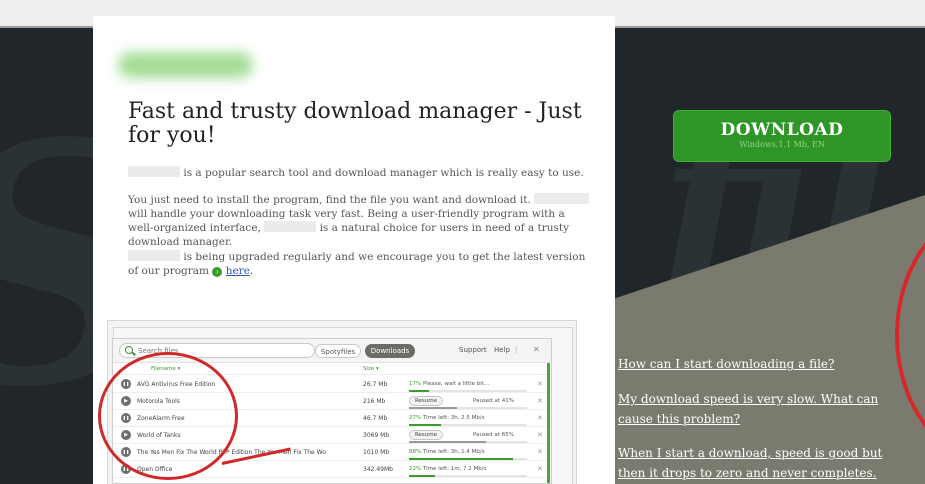 This screenshot has width=925, height=484. I want to click on column-size: Size ▾, so click(371, 369).